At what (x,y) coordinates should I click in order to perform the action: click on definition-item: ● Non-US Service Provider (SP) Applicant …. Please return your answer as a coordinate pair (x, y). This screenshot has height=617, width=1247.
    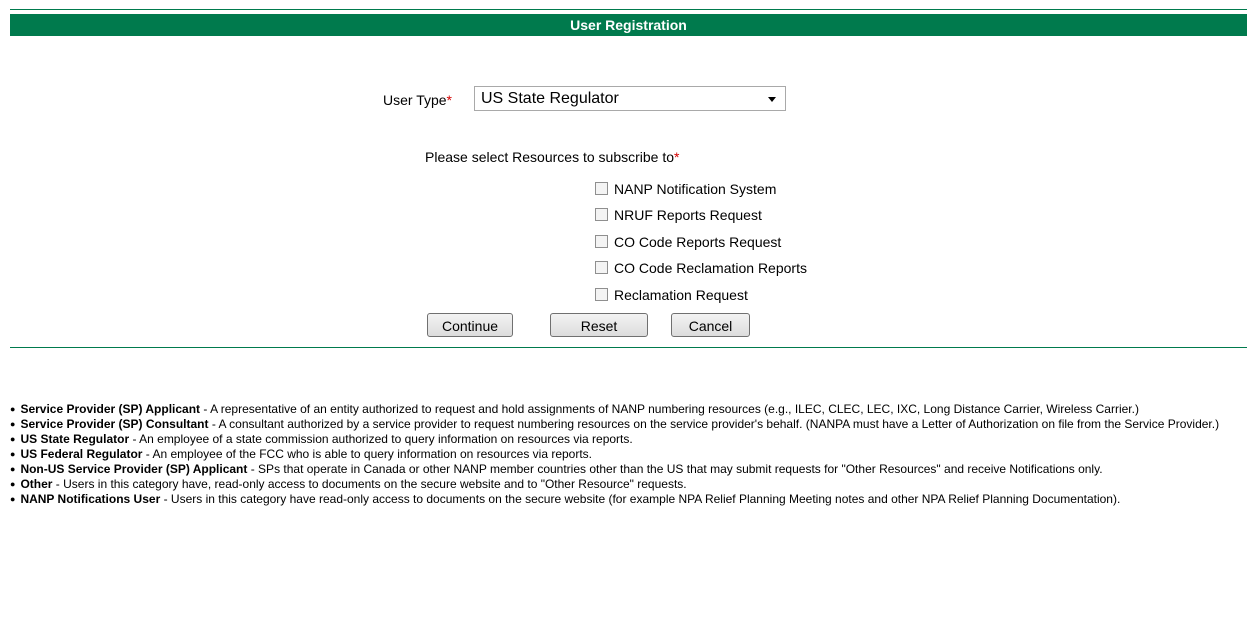
    Looking at the image, I should click on (622, 469).